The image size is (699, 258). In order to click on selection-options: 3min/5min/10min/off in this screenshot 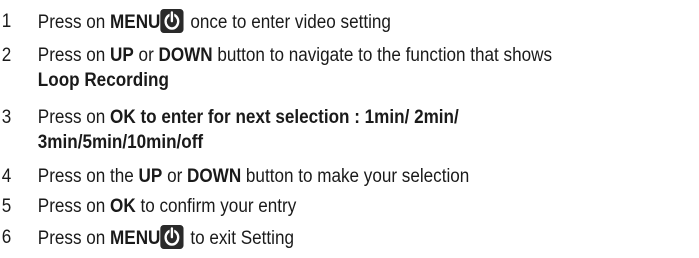, I will do `click(120, 142)`.